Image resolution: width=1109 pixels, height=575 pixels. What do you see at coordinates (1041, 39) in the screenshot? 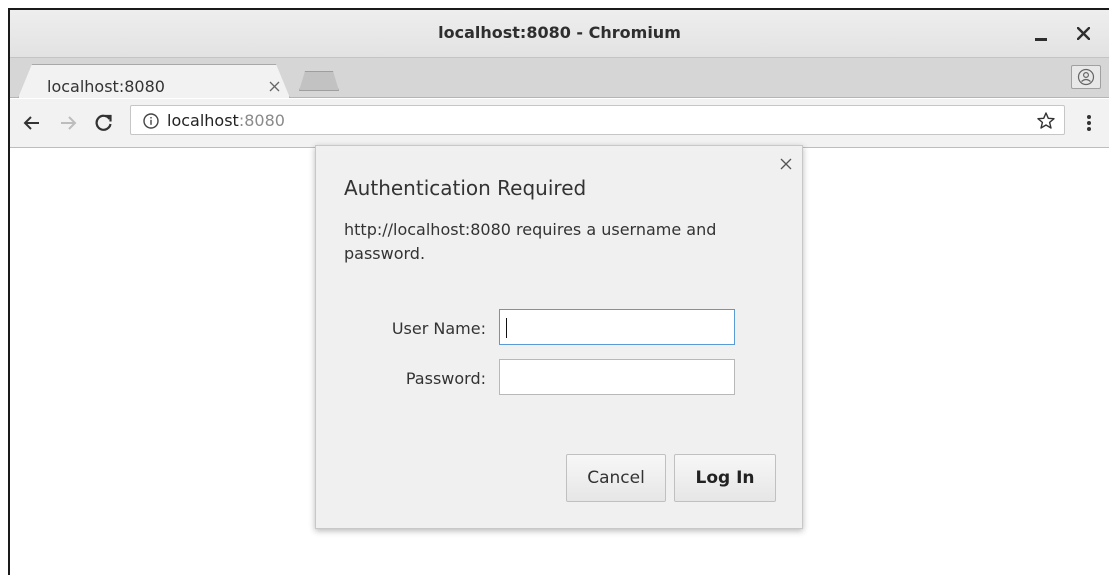
I see `minimize-icon` at bounding box center [1041, 39].